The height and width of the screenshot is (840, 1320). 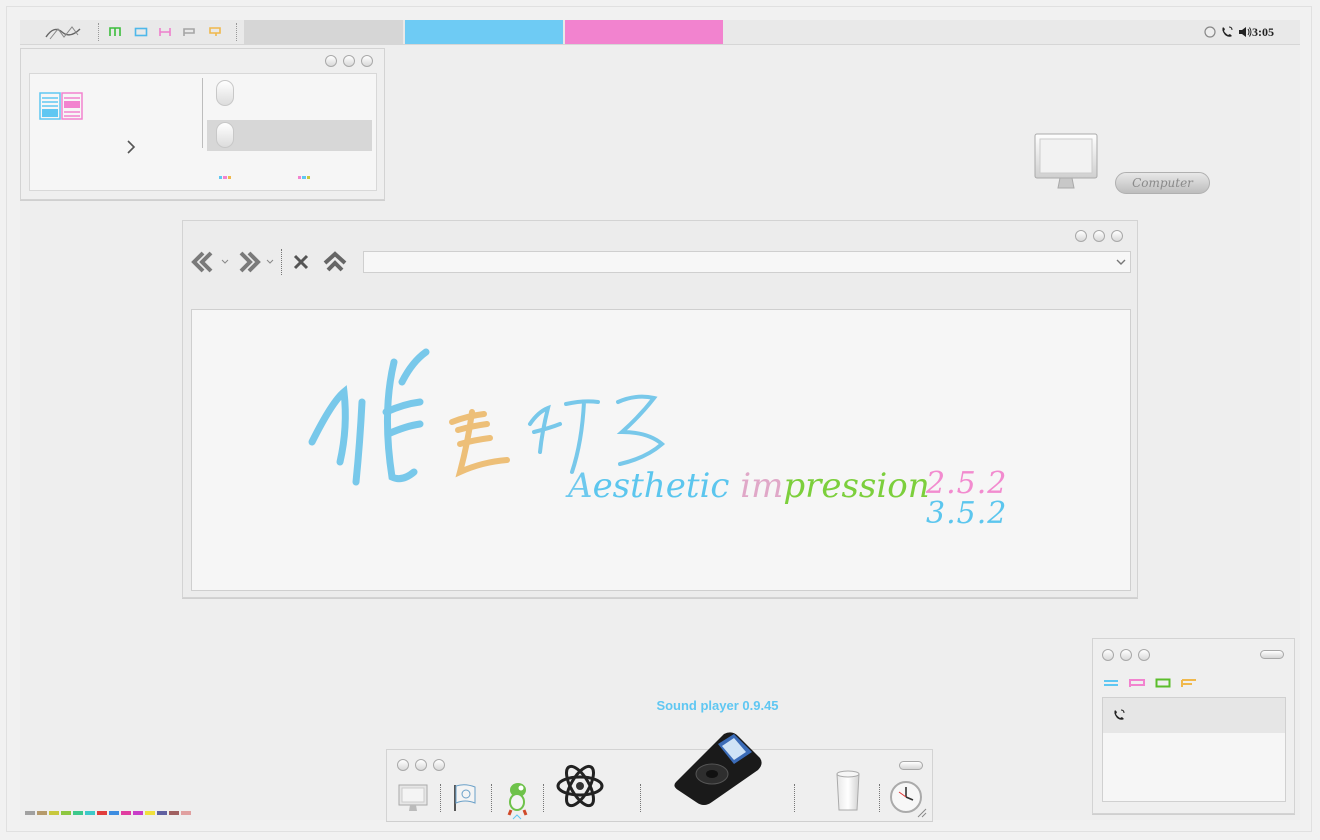 I want to click on menu-green-icon, so click(x=115, y=32).